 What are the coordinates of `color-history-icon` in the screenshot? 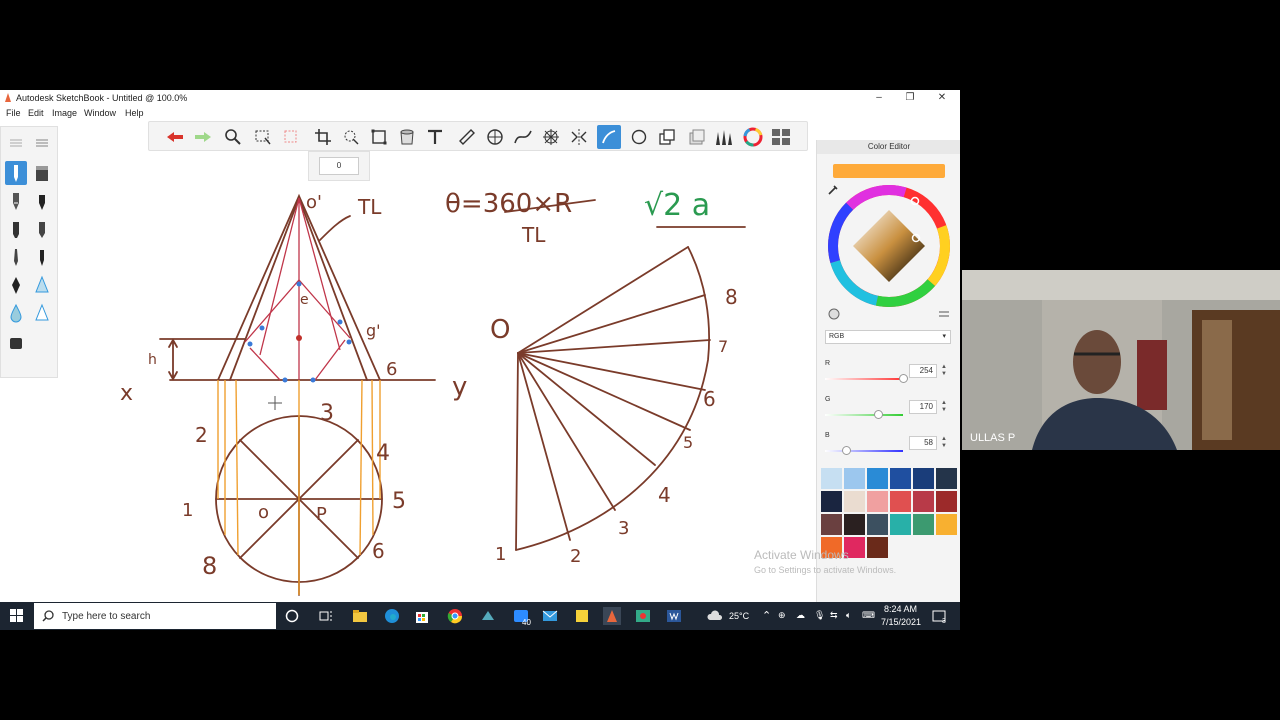 It's located at (834, 314).